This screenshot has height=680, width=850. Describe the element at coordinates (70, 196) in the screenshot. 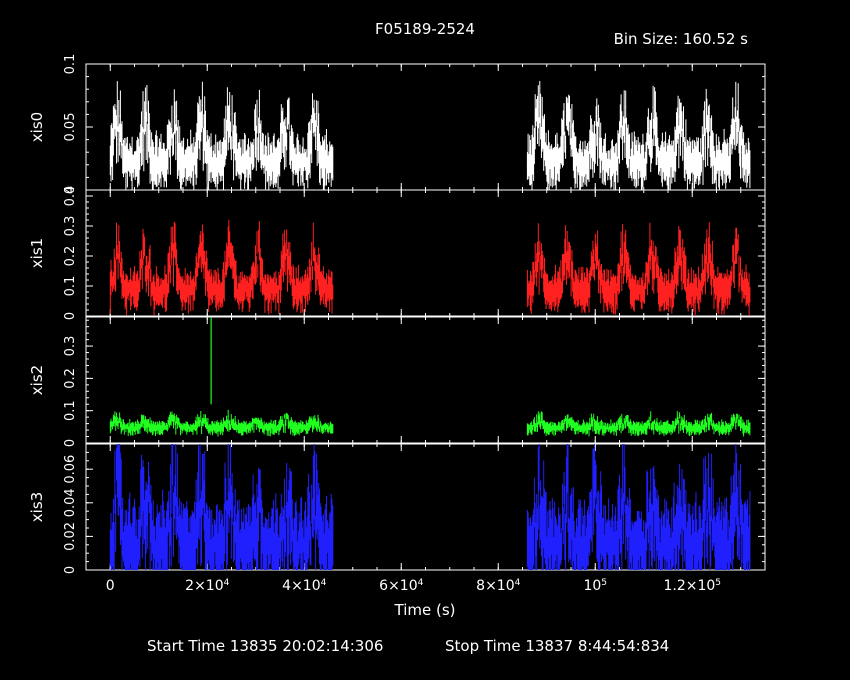

I see `y-tick-label: 0.4` at that location.